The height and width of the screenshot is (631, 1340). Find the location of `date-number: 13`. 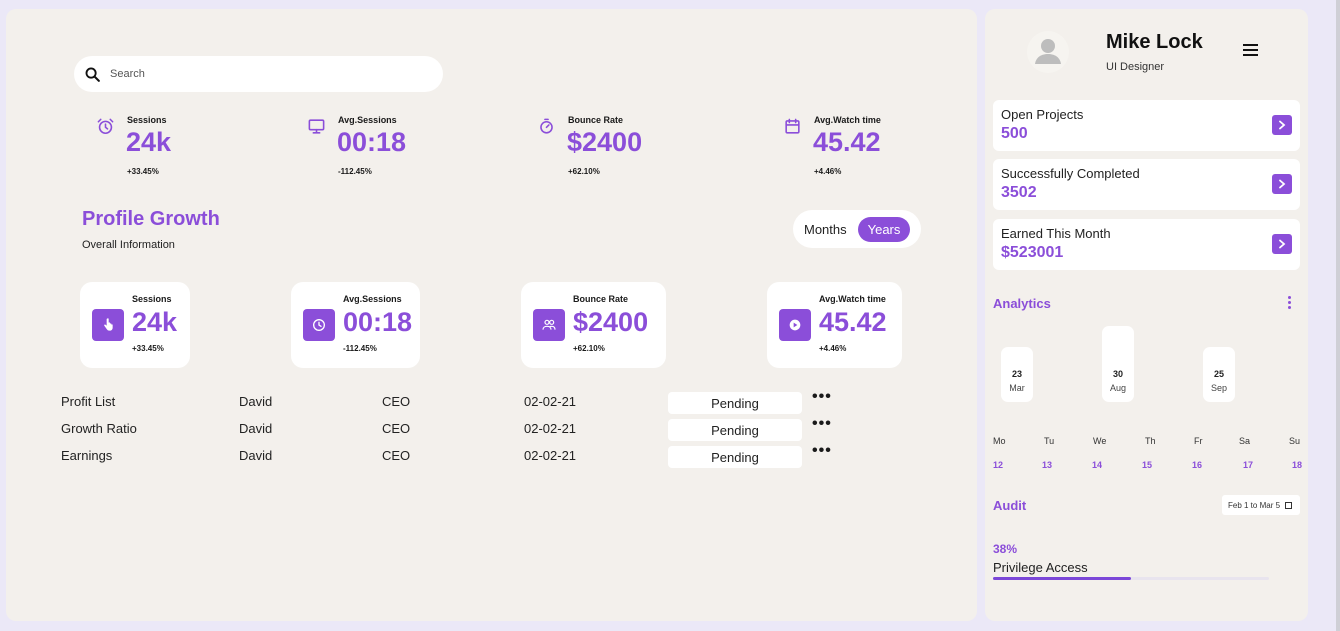

date-number: 13 is located at coordinates (1047, 465).